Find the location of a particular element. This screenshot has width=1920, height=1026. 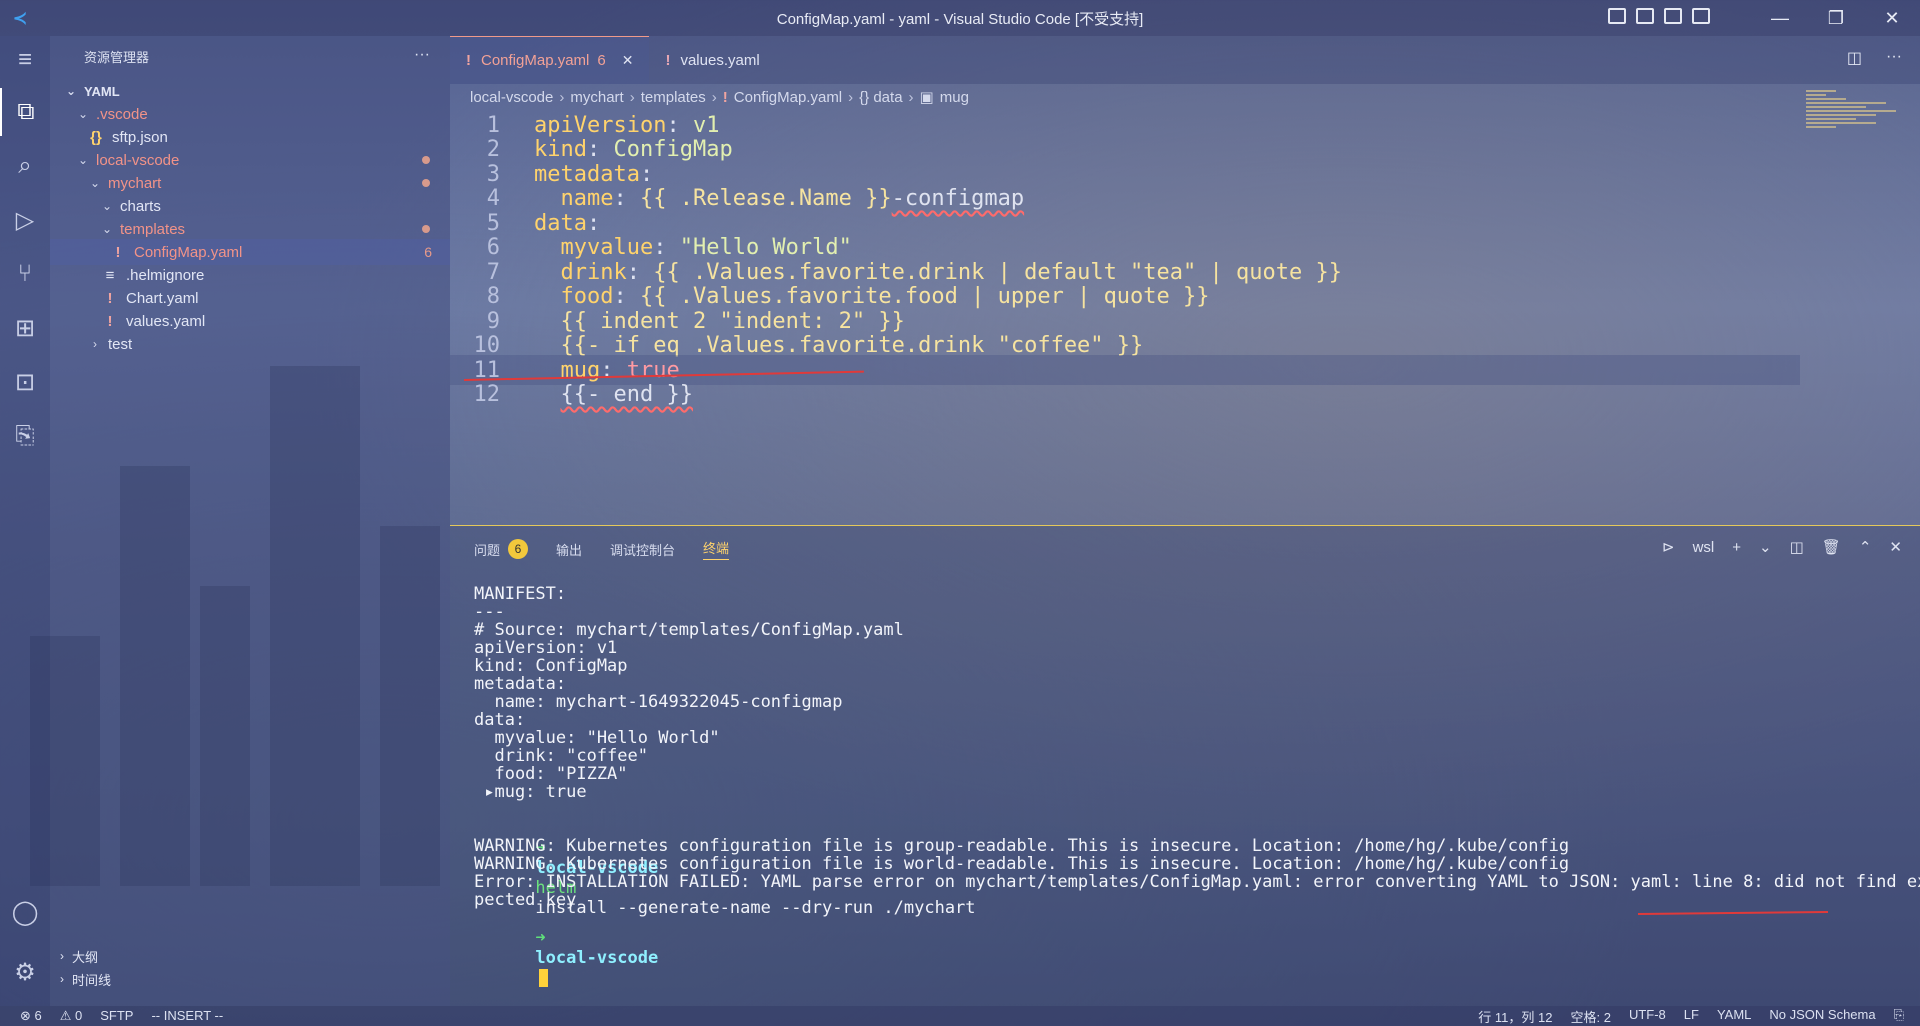

settings-gear-icon: ⚙ is located at coordinates (25, 972).